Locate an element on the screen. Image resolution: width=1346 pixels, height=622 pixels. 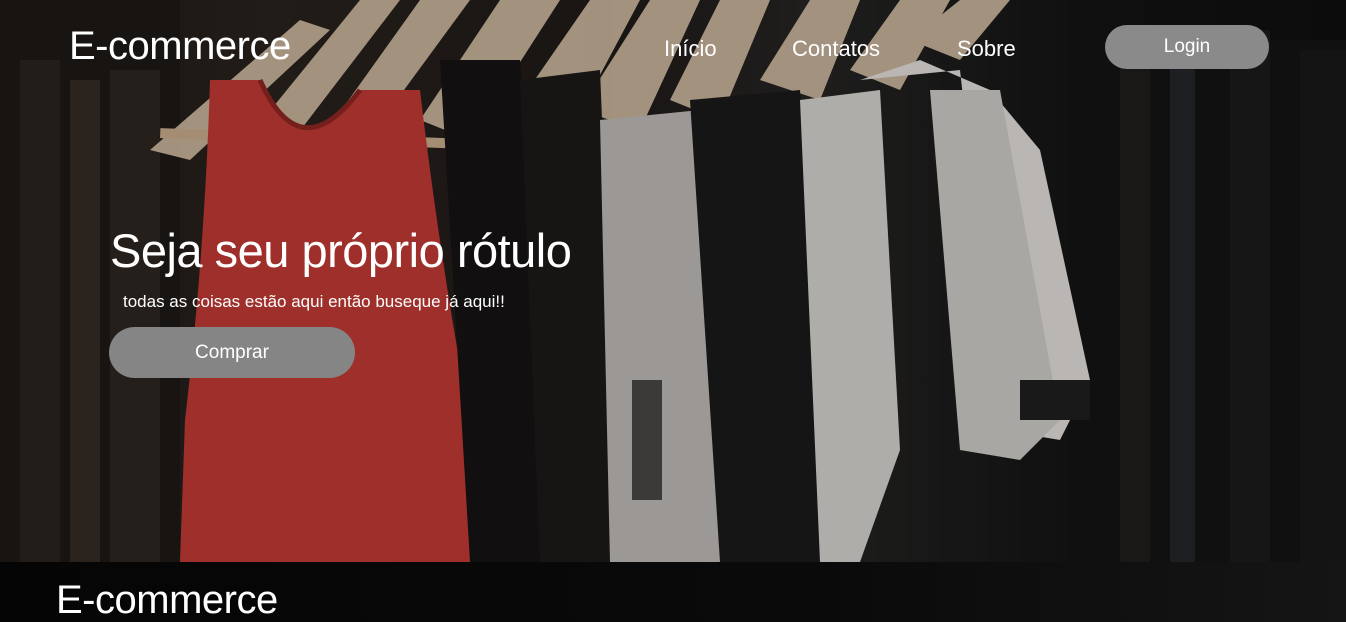
buy-button: Comprar is located at coordinates (232, 352).